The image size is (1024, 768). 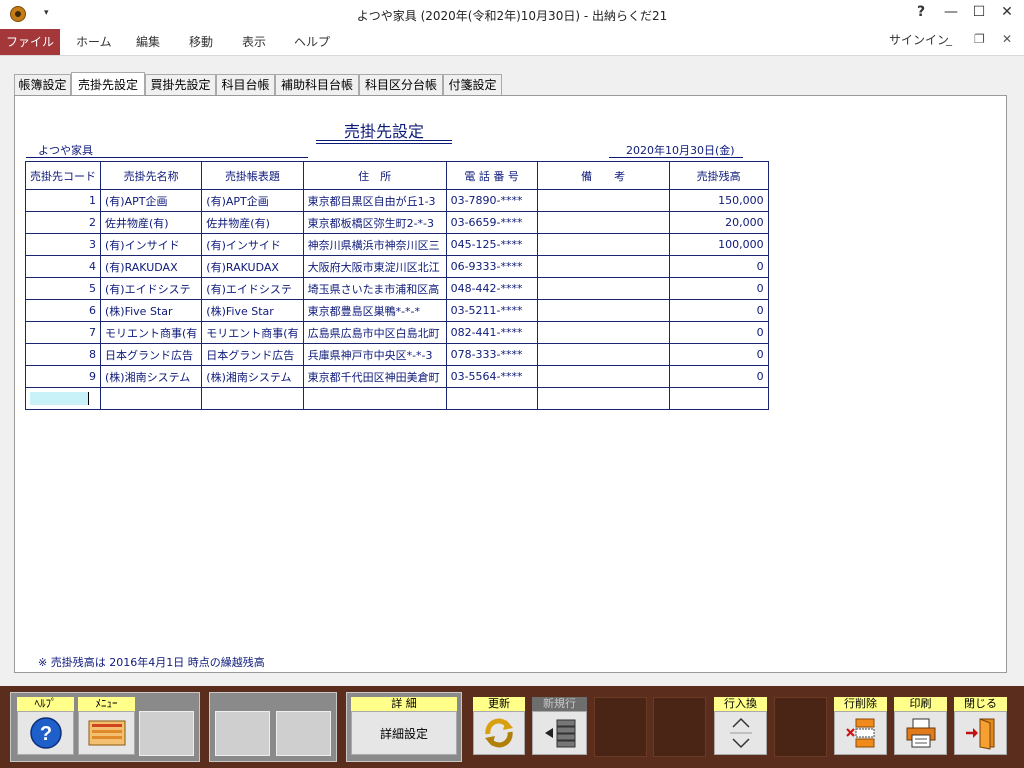 What do you see at coordinates (860, 733) in the screenshot?
I see `row-delete-icon-box` at bounding box center [860, 733].